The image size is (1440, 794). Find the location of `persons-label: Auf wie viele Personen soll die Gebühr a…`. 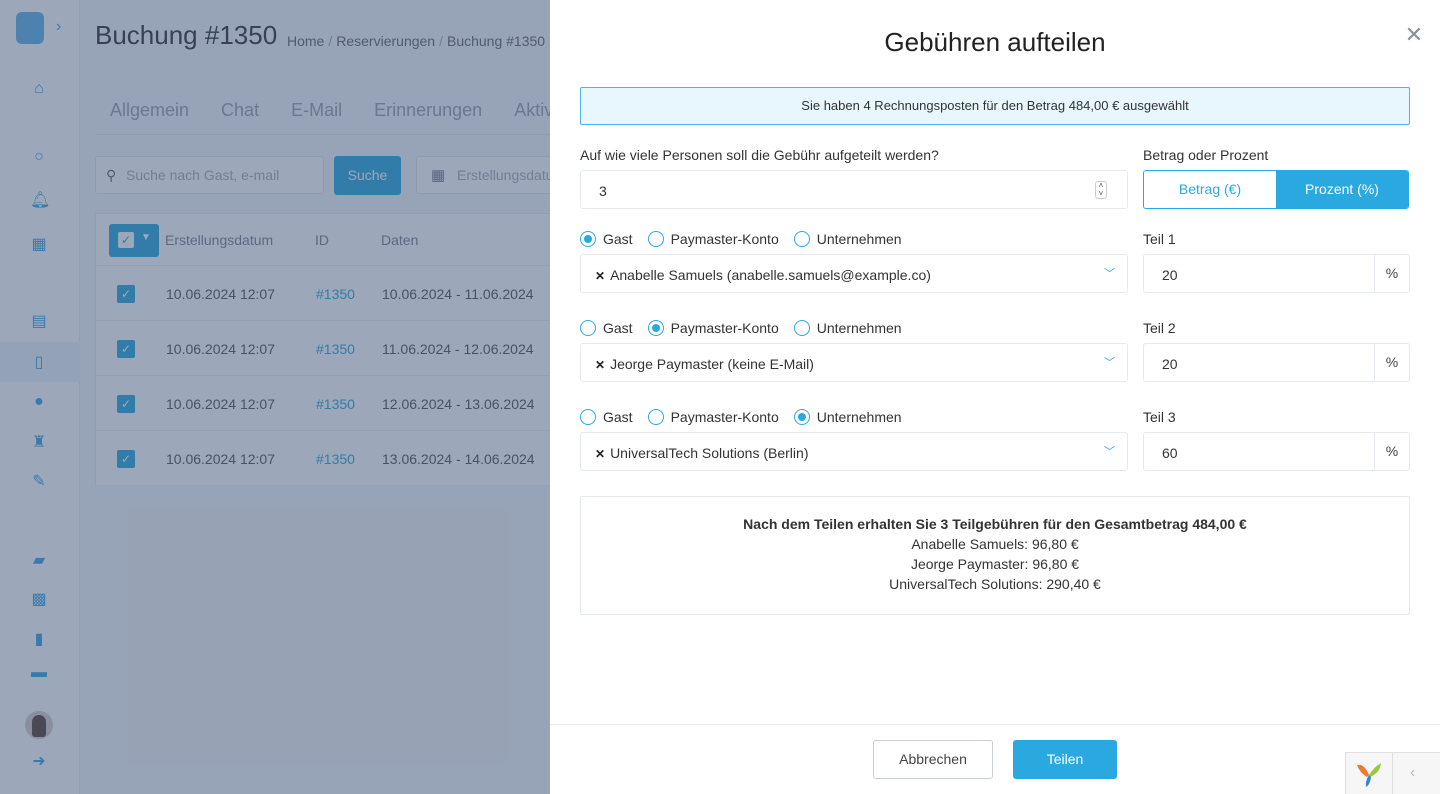

persons-label: Auf wie viele Personen soll die Gebühr a… is located at coordinates (759, 155).